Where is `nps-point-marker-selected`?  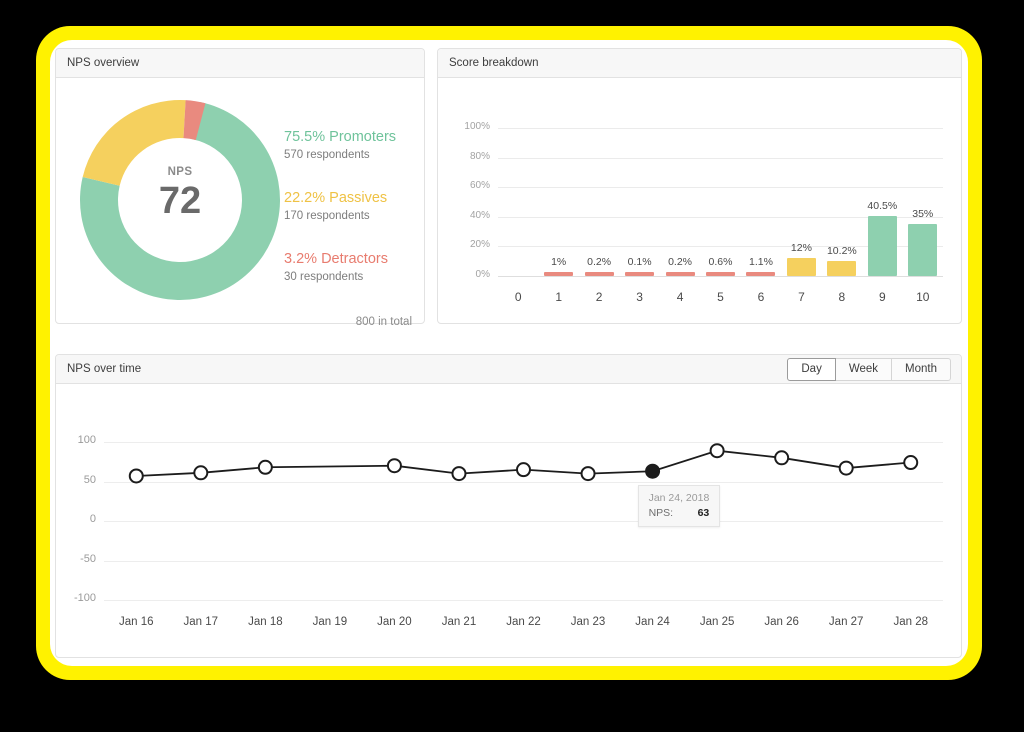 nps-point-marker-selected is located at coordinates (653, 471).